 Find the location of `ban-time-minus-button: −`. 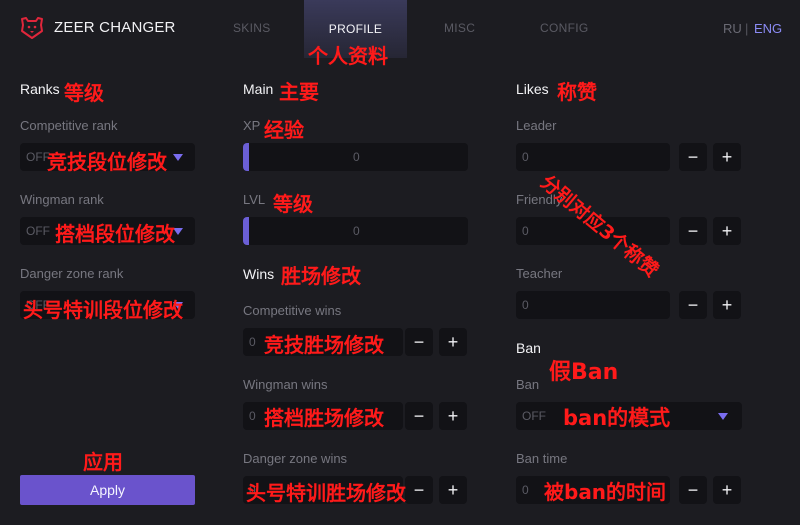

ban-time-minus-button: − is located at coordinates (693, 490).